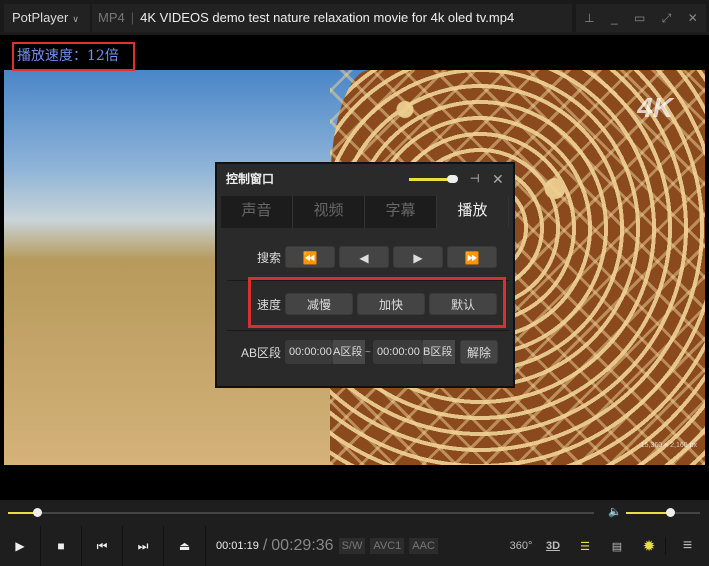  I want to click on volume-icon: 🔈, so click(615, 511).